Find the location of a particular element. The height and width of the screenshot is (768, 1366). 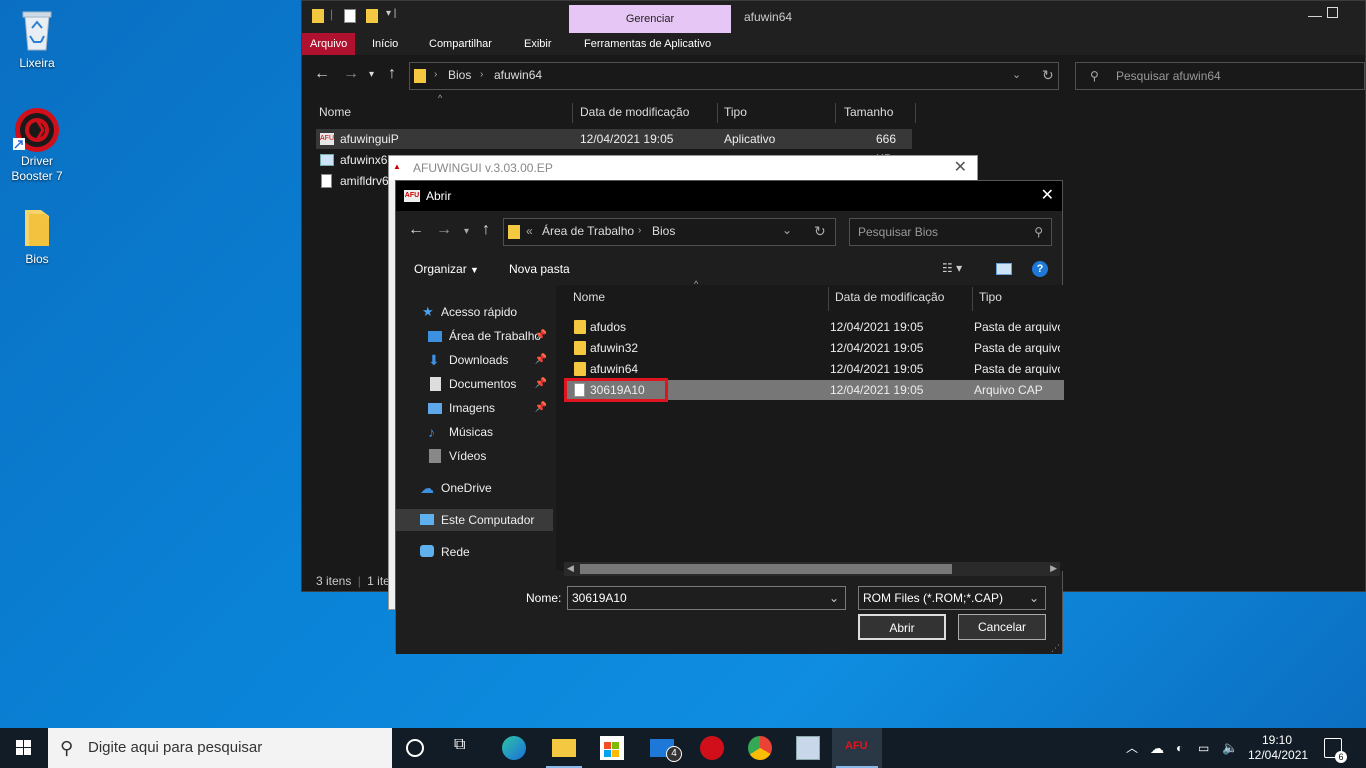

address-bar: › Bios › afuwin64 ⌄ ↻ is located at coordinates (734, 76).